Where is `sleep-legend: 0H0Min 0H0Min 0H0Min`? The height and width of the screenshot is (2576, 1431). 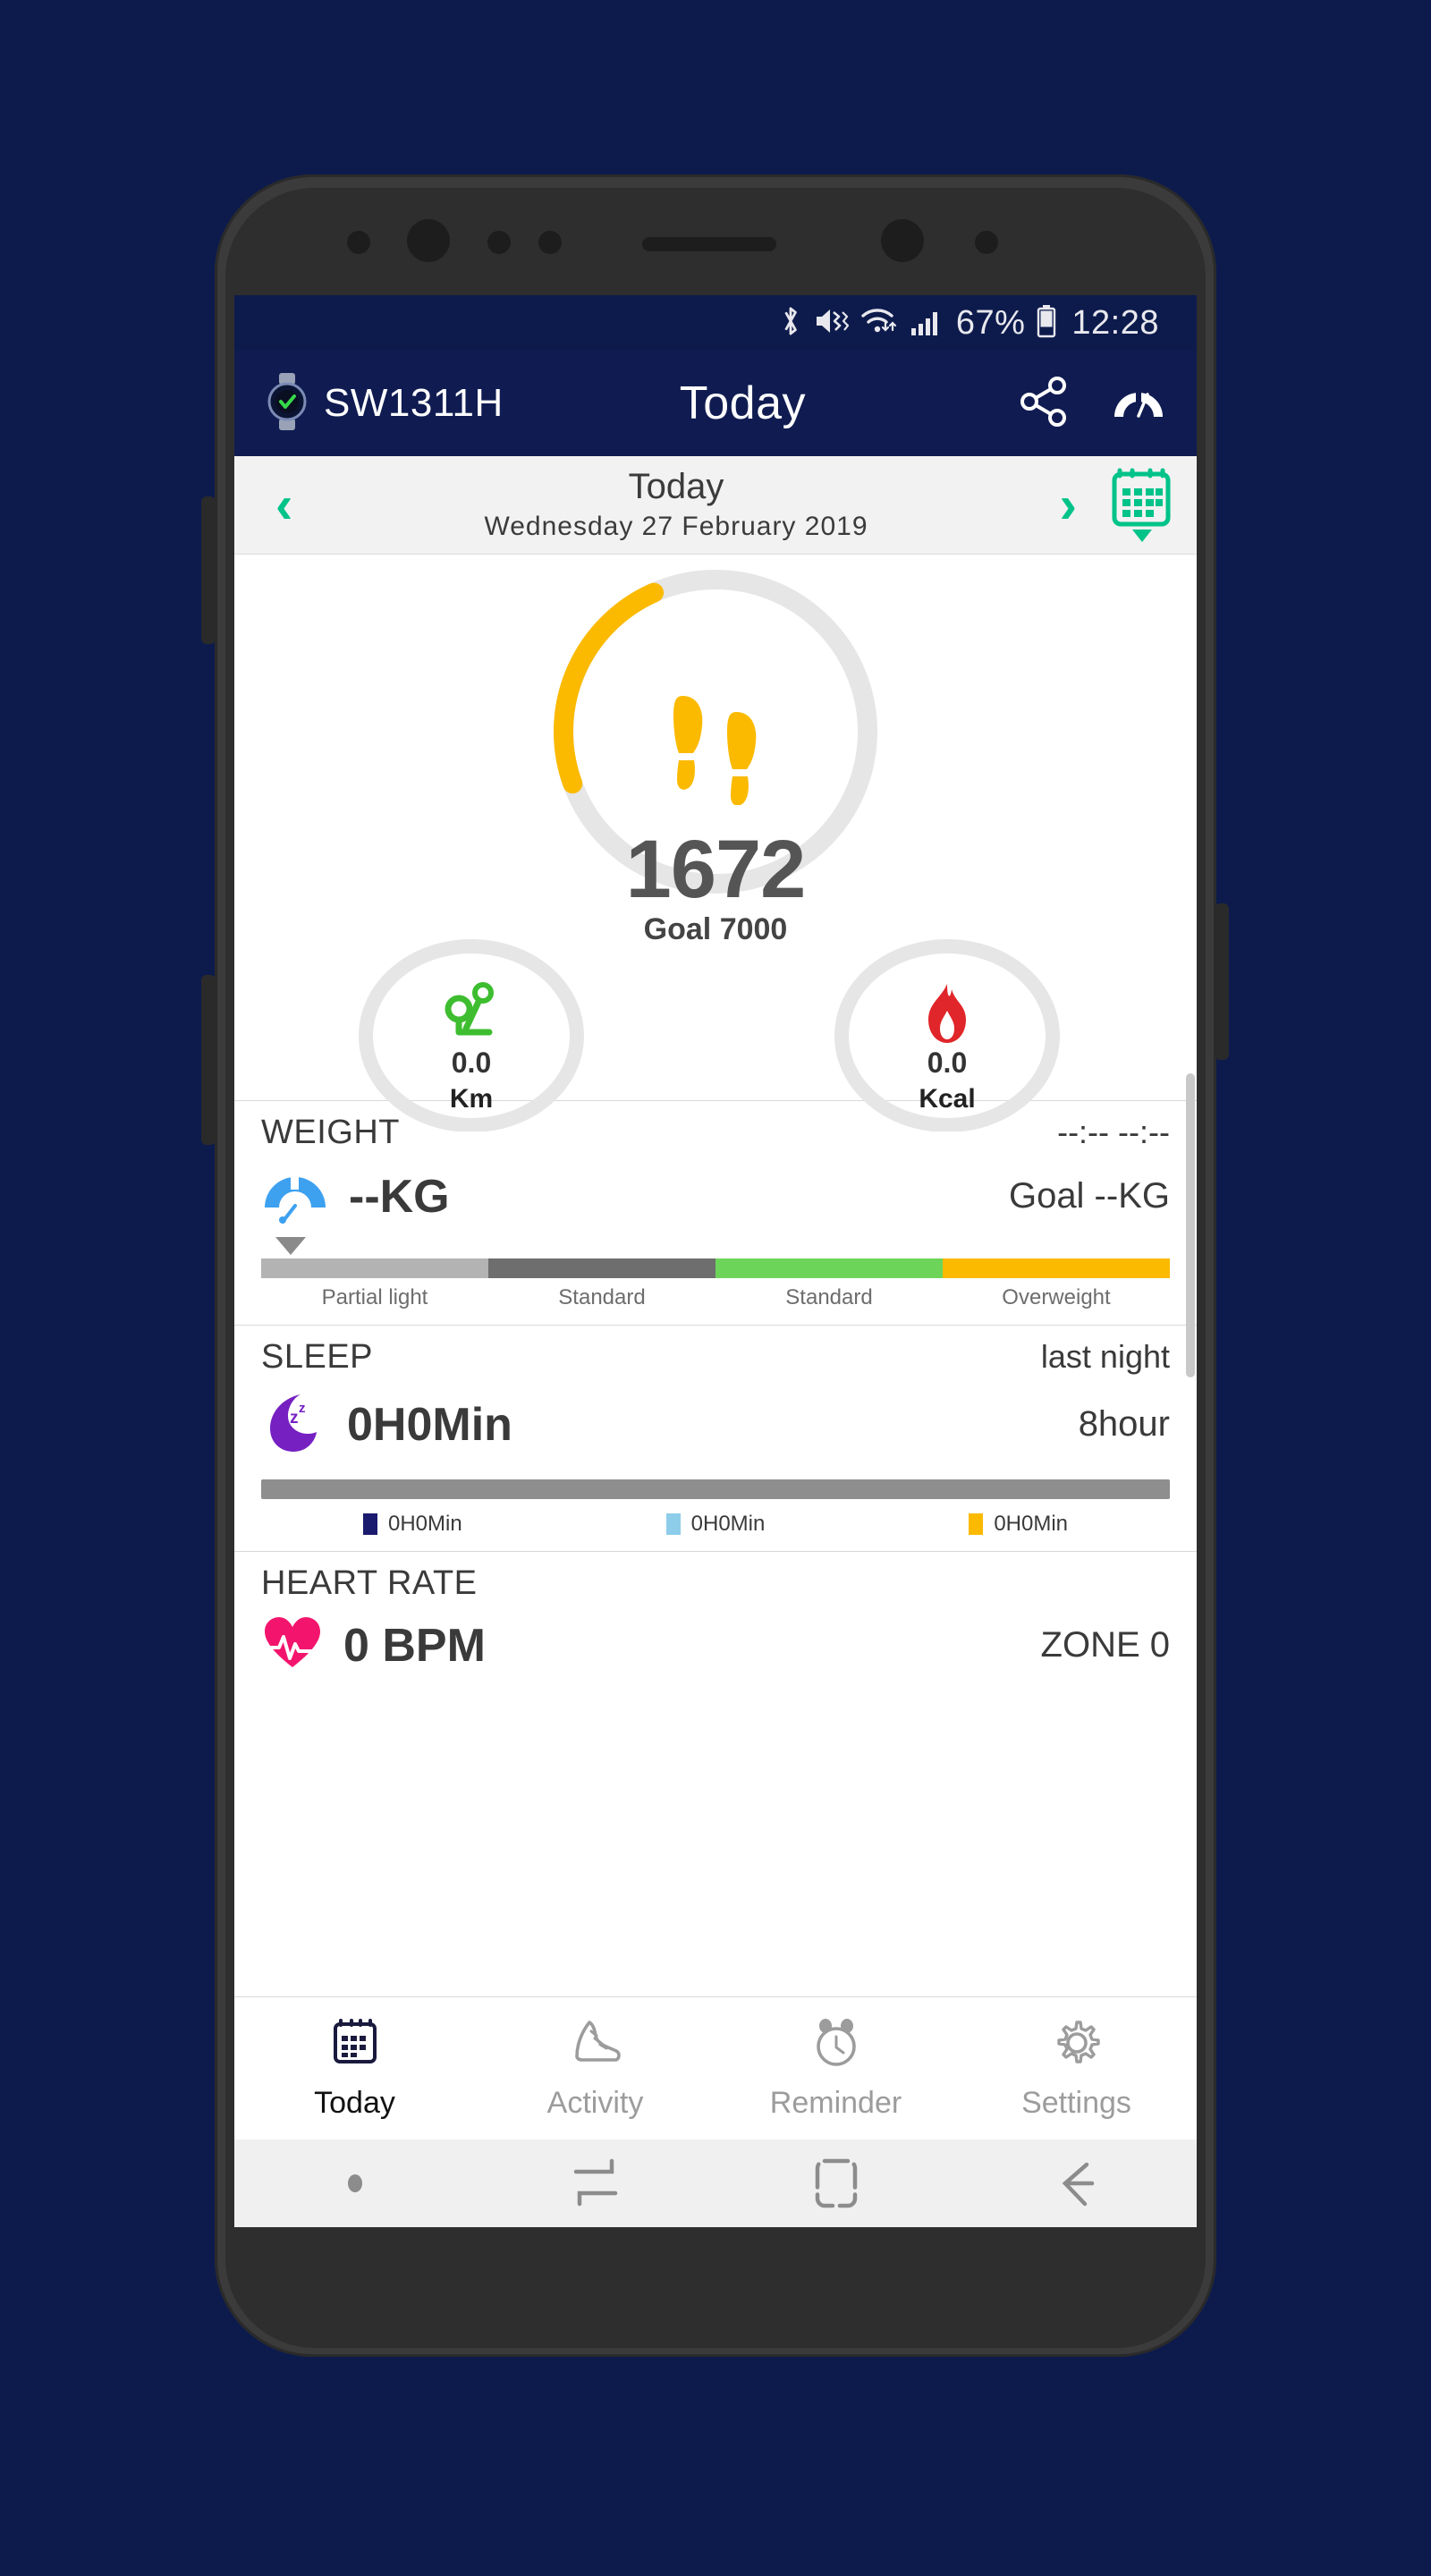 sleep-legend: 0H0Min 0H0Min 0H0Min is located at coordinates (716, 1524).